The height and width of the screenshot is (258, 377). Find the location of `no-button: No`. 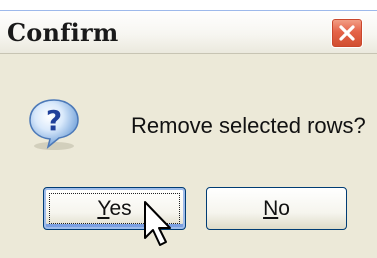

no-button: No is located at coordinates (276, 208).